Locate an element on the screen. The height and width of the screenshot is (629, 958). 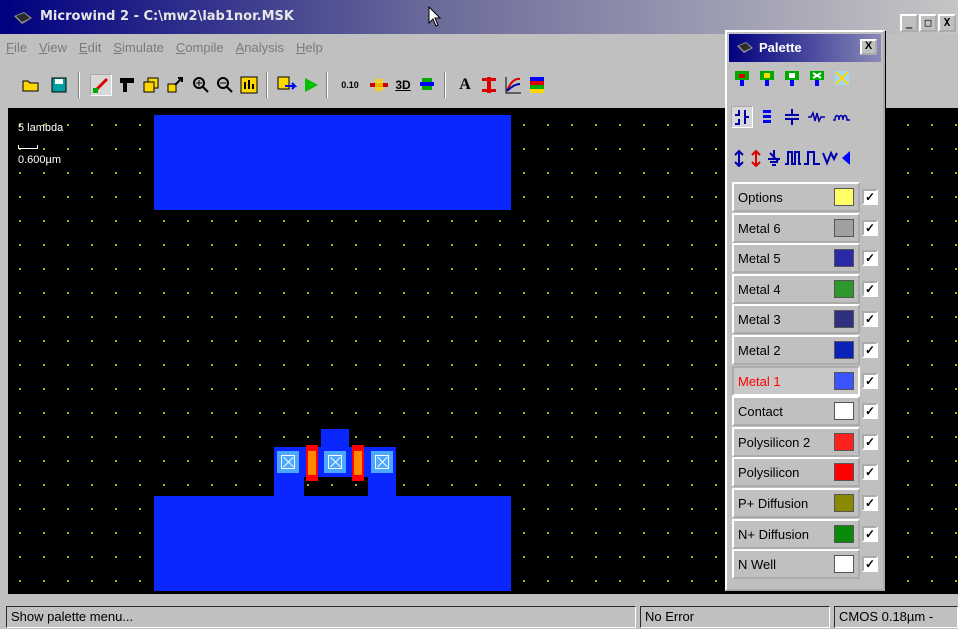
layer-button-polysilicon: Polysilicon is located at coordinates (796, 472).